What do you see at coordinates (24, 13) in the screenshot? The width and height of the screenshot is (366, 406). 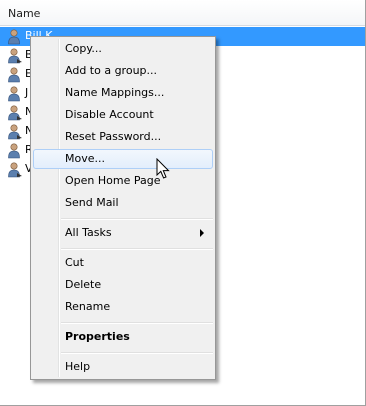 I see `column-header-label: Name` at bounding box center [24, 13].